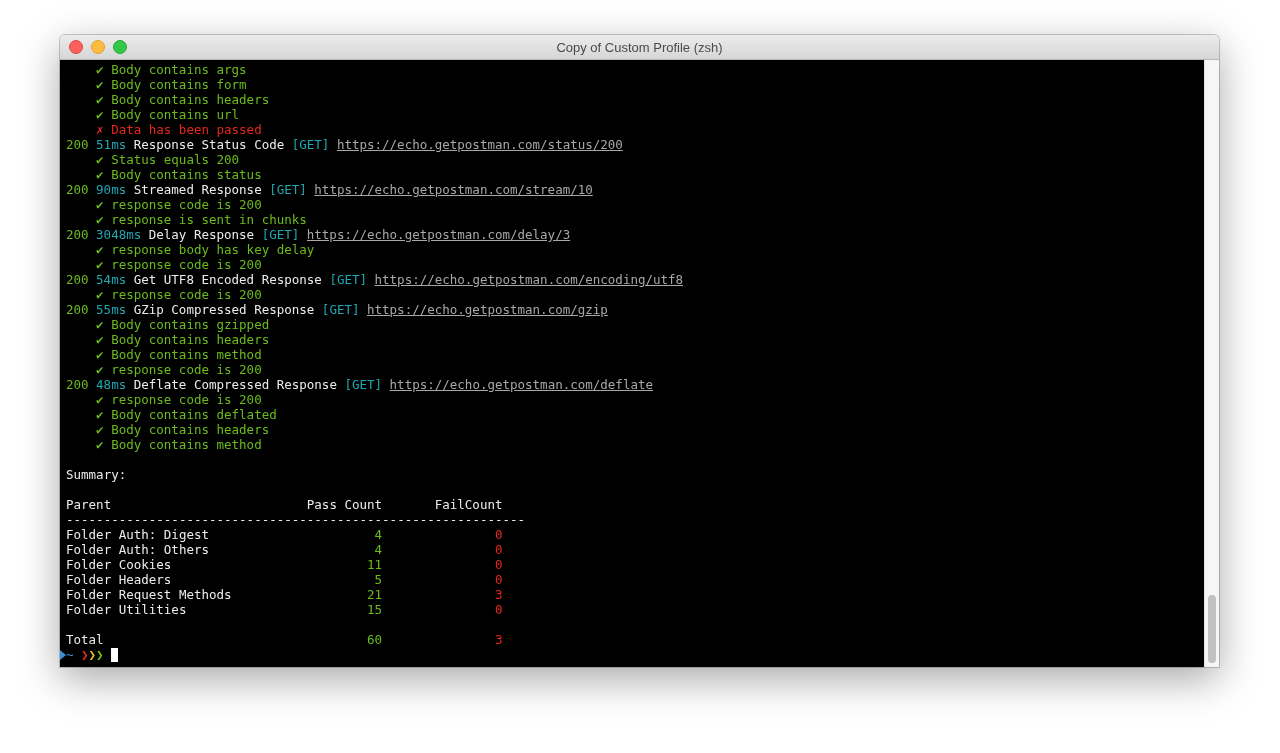 The width and height of the screenshot is (1280, 753). I want to click on column-header: FailCount, so click(468, 504).